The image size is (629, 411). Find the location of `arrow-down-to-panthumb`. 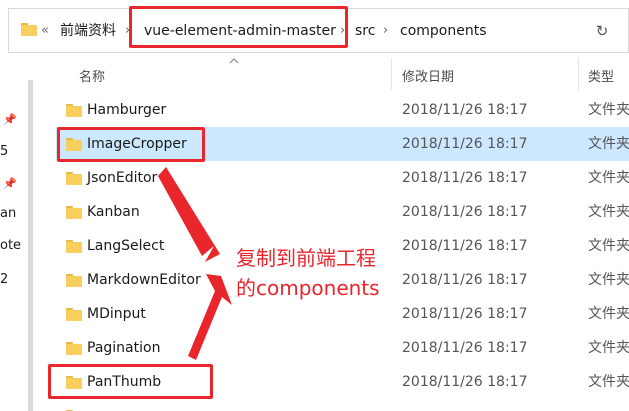

arrow-down-to-panthumb is located at coordinates (210, 317).